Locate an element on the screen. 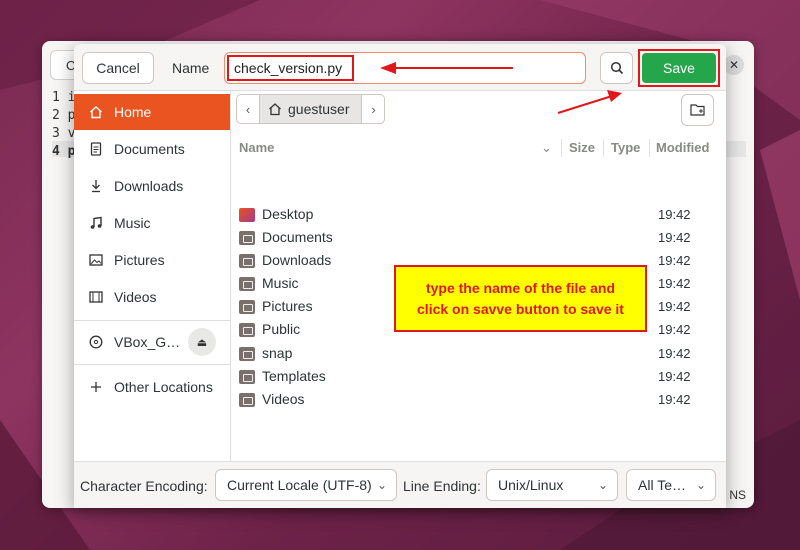 This screenshot has height=550, width=800. file-name: Pictures is located at coordinates (287, 306).